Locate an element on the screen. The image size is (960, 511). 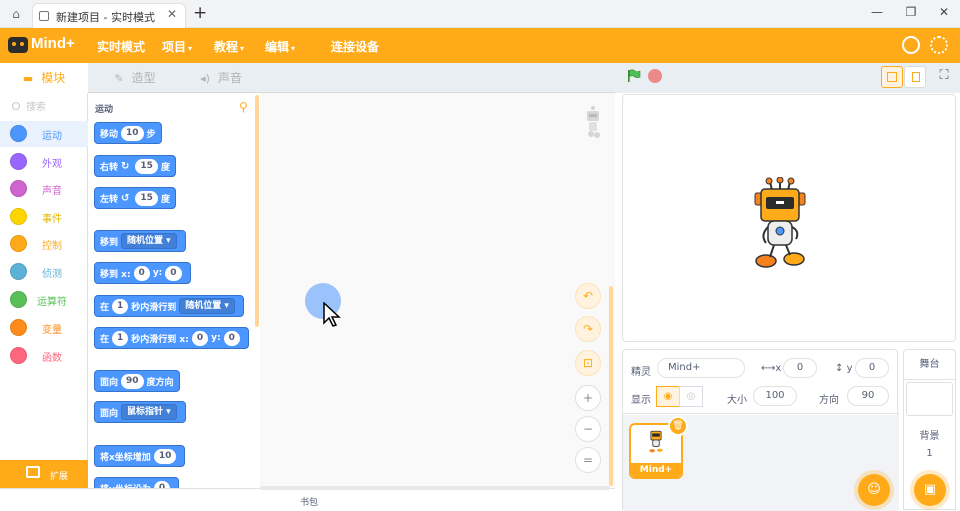
turn-left-block: 左转 ↺ 15 度 is located at coordinates (135, 198).